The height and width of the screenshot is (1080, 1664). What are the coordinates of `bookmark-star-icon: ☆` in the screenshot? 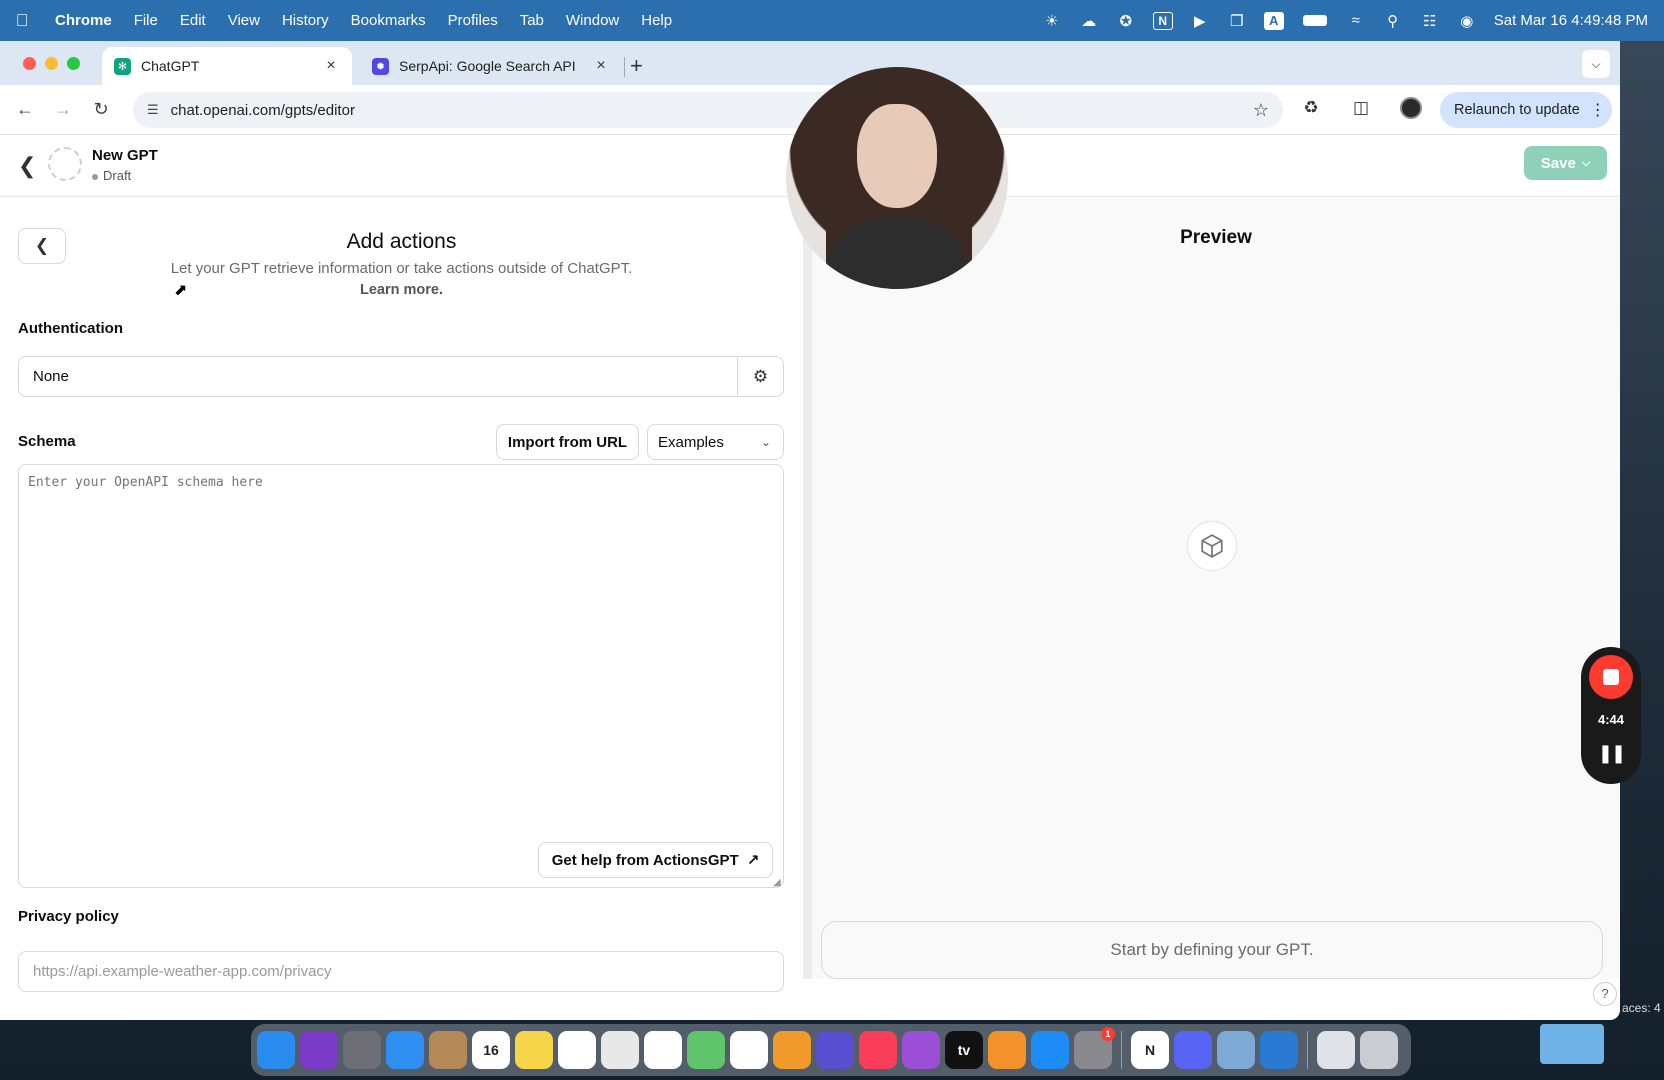 It's located at (1261, 110).